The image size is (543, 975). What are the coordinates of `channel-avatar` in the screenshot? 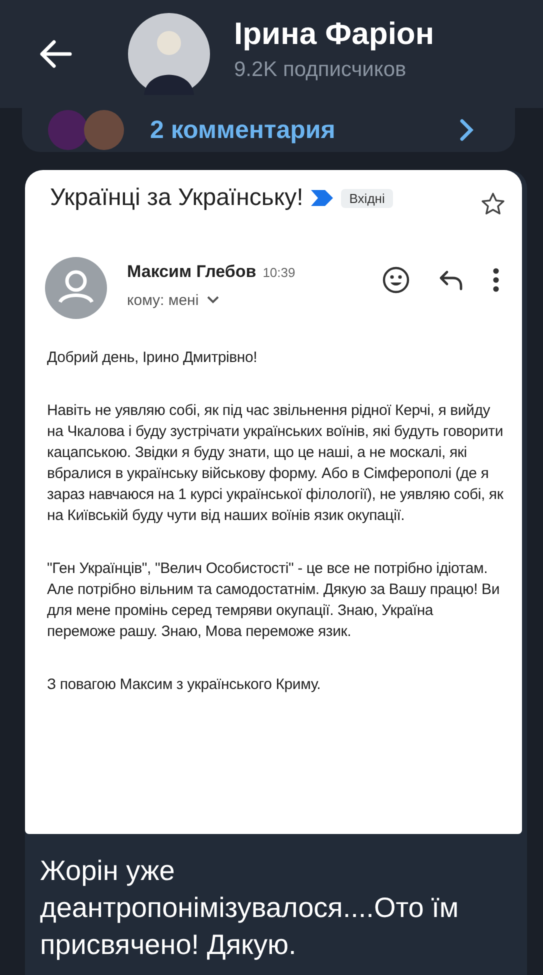 It's located at (169, 54).